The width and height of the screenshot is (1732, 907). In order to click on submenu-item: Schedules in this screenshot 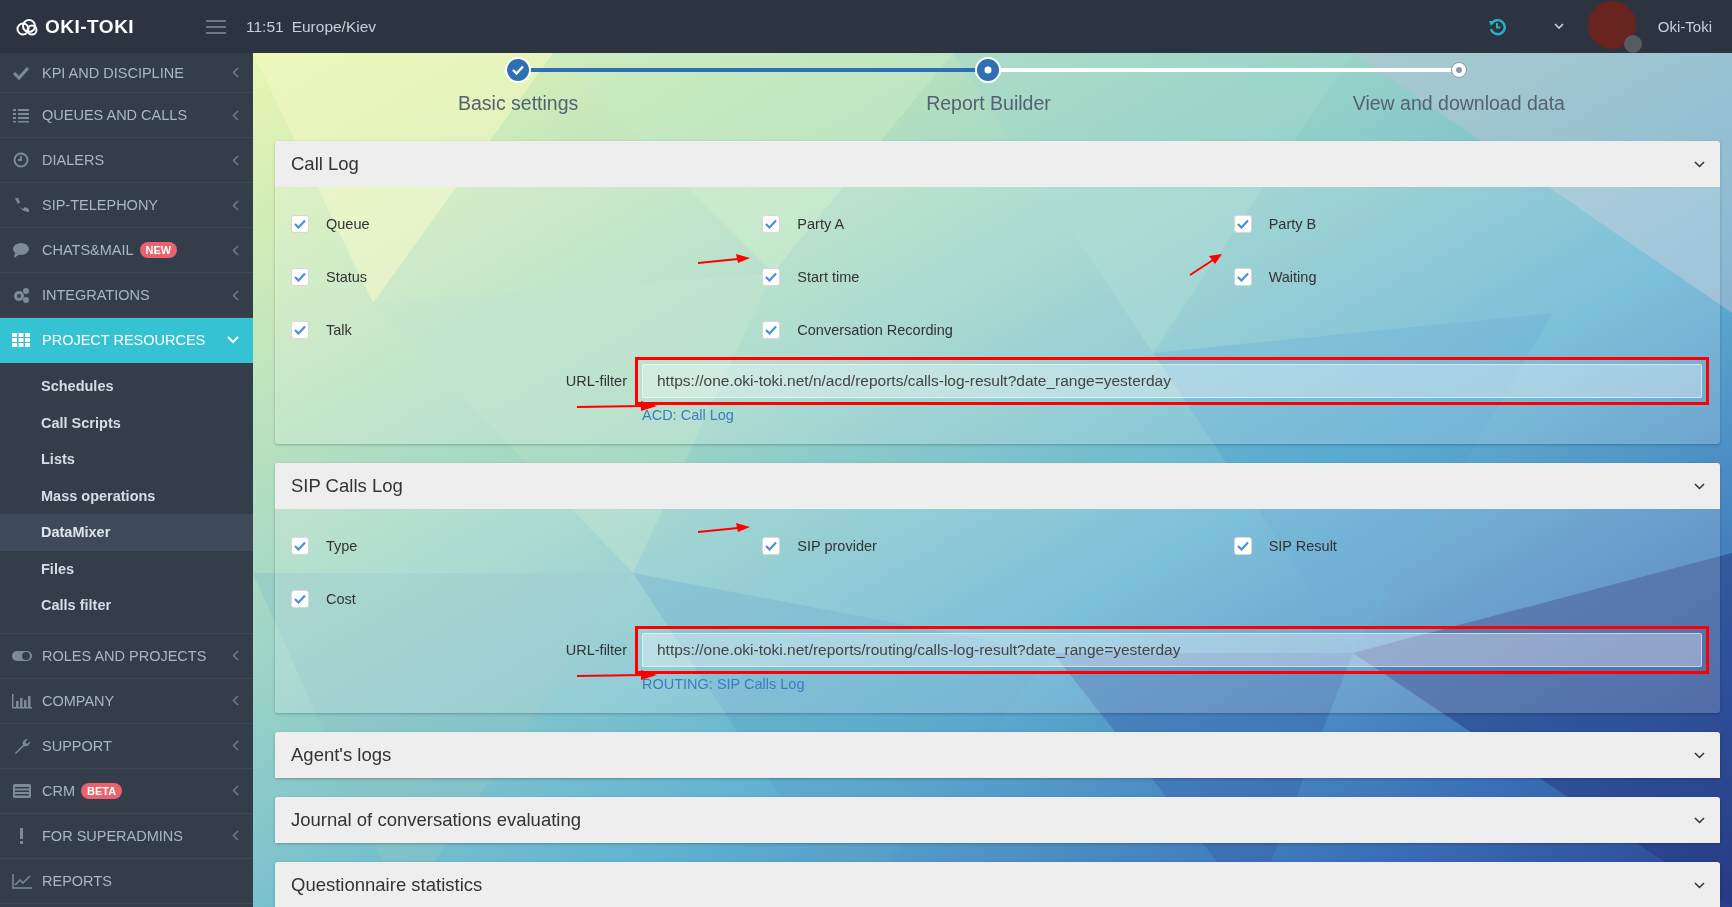, I will do `click(126, 386)`.